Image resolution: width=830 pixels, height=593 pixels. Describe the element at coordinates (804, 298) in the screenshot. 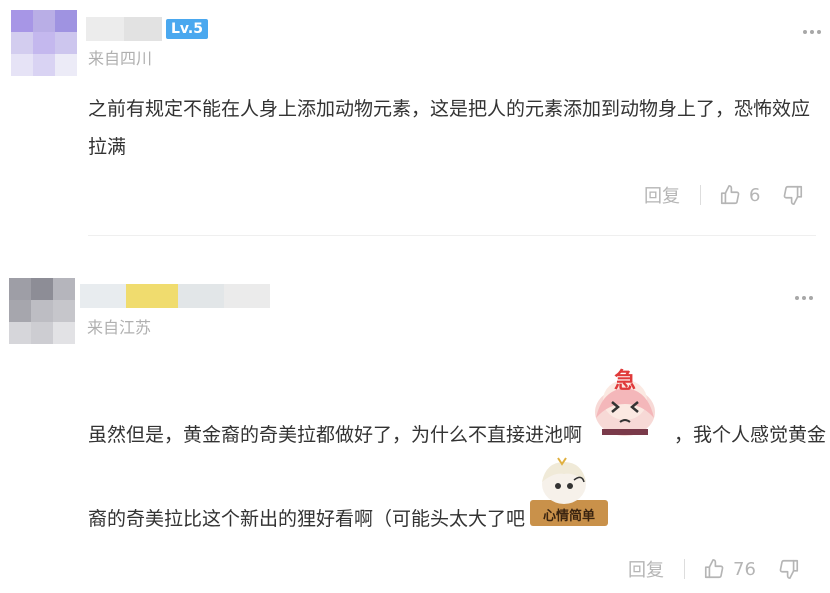

I see `more-icon` at that location.